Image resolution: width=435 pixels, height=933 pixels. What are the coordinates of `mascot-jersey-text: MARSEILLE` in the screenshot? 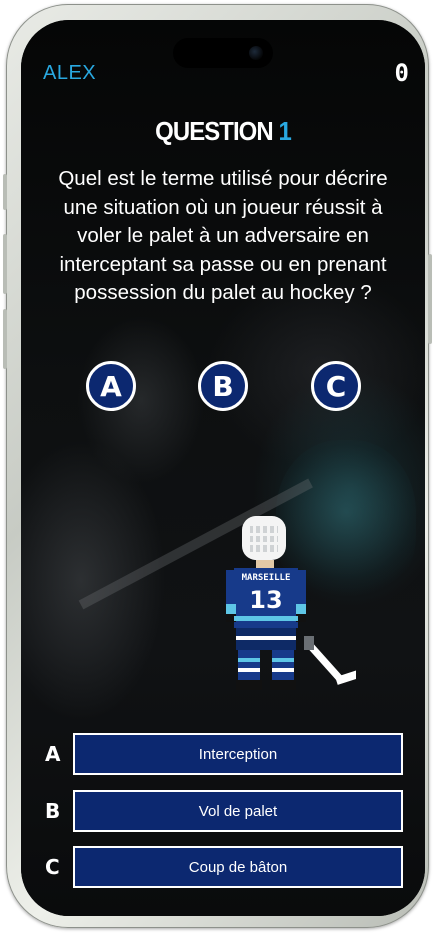 It's located at (266, 578).